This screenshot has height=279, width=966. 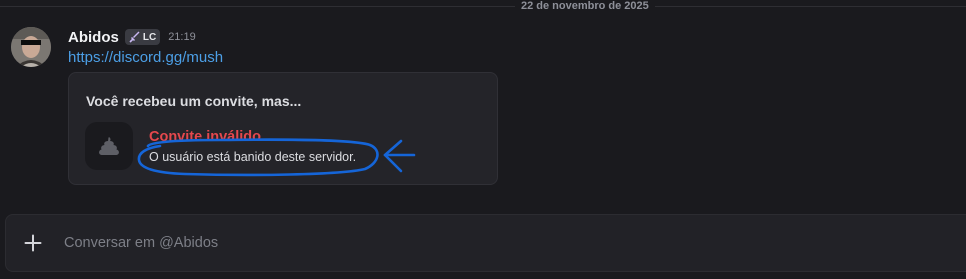 I want to click on guild-tag: LC, so click(x=142, y=37).